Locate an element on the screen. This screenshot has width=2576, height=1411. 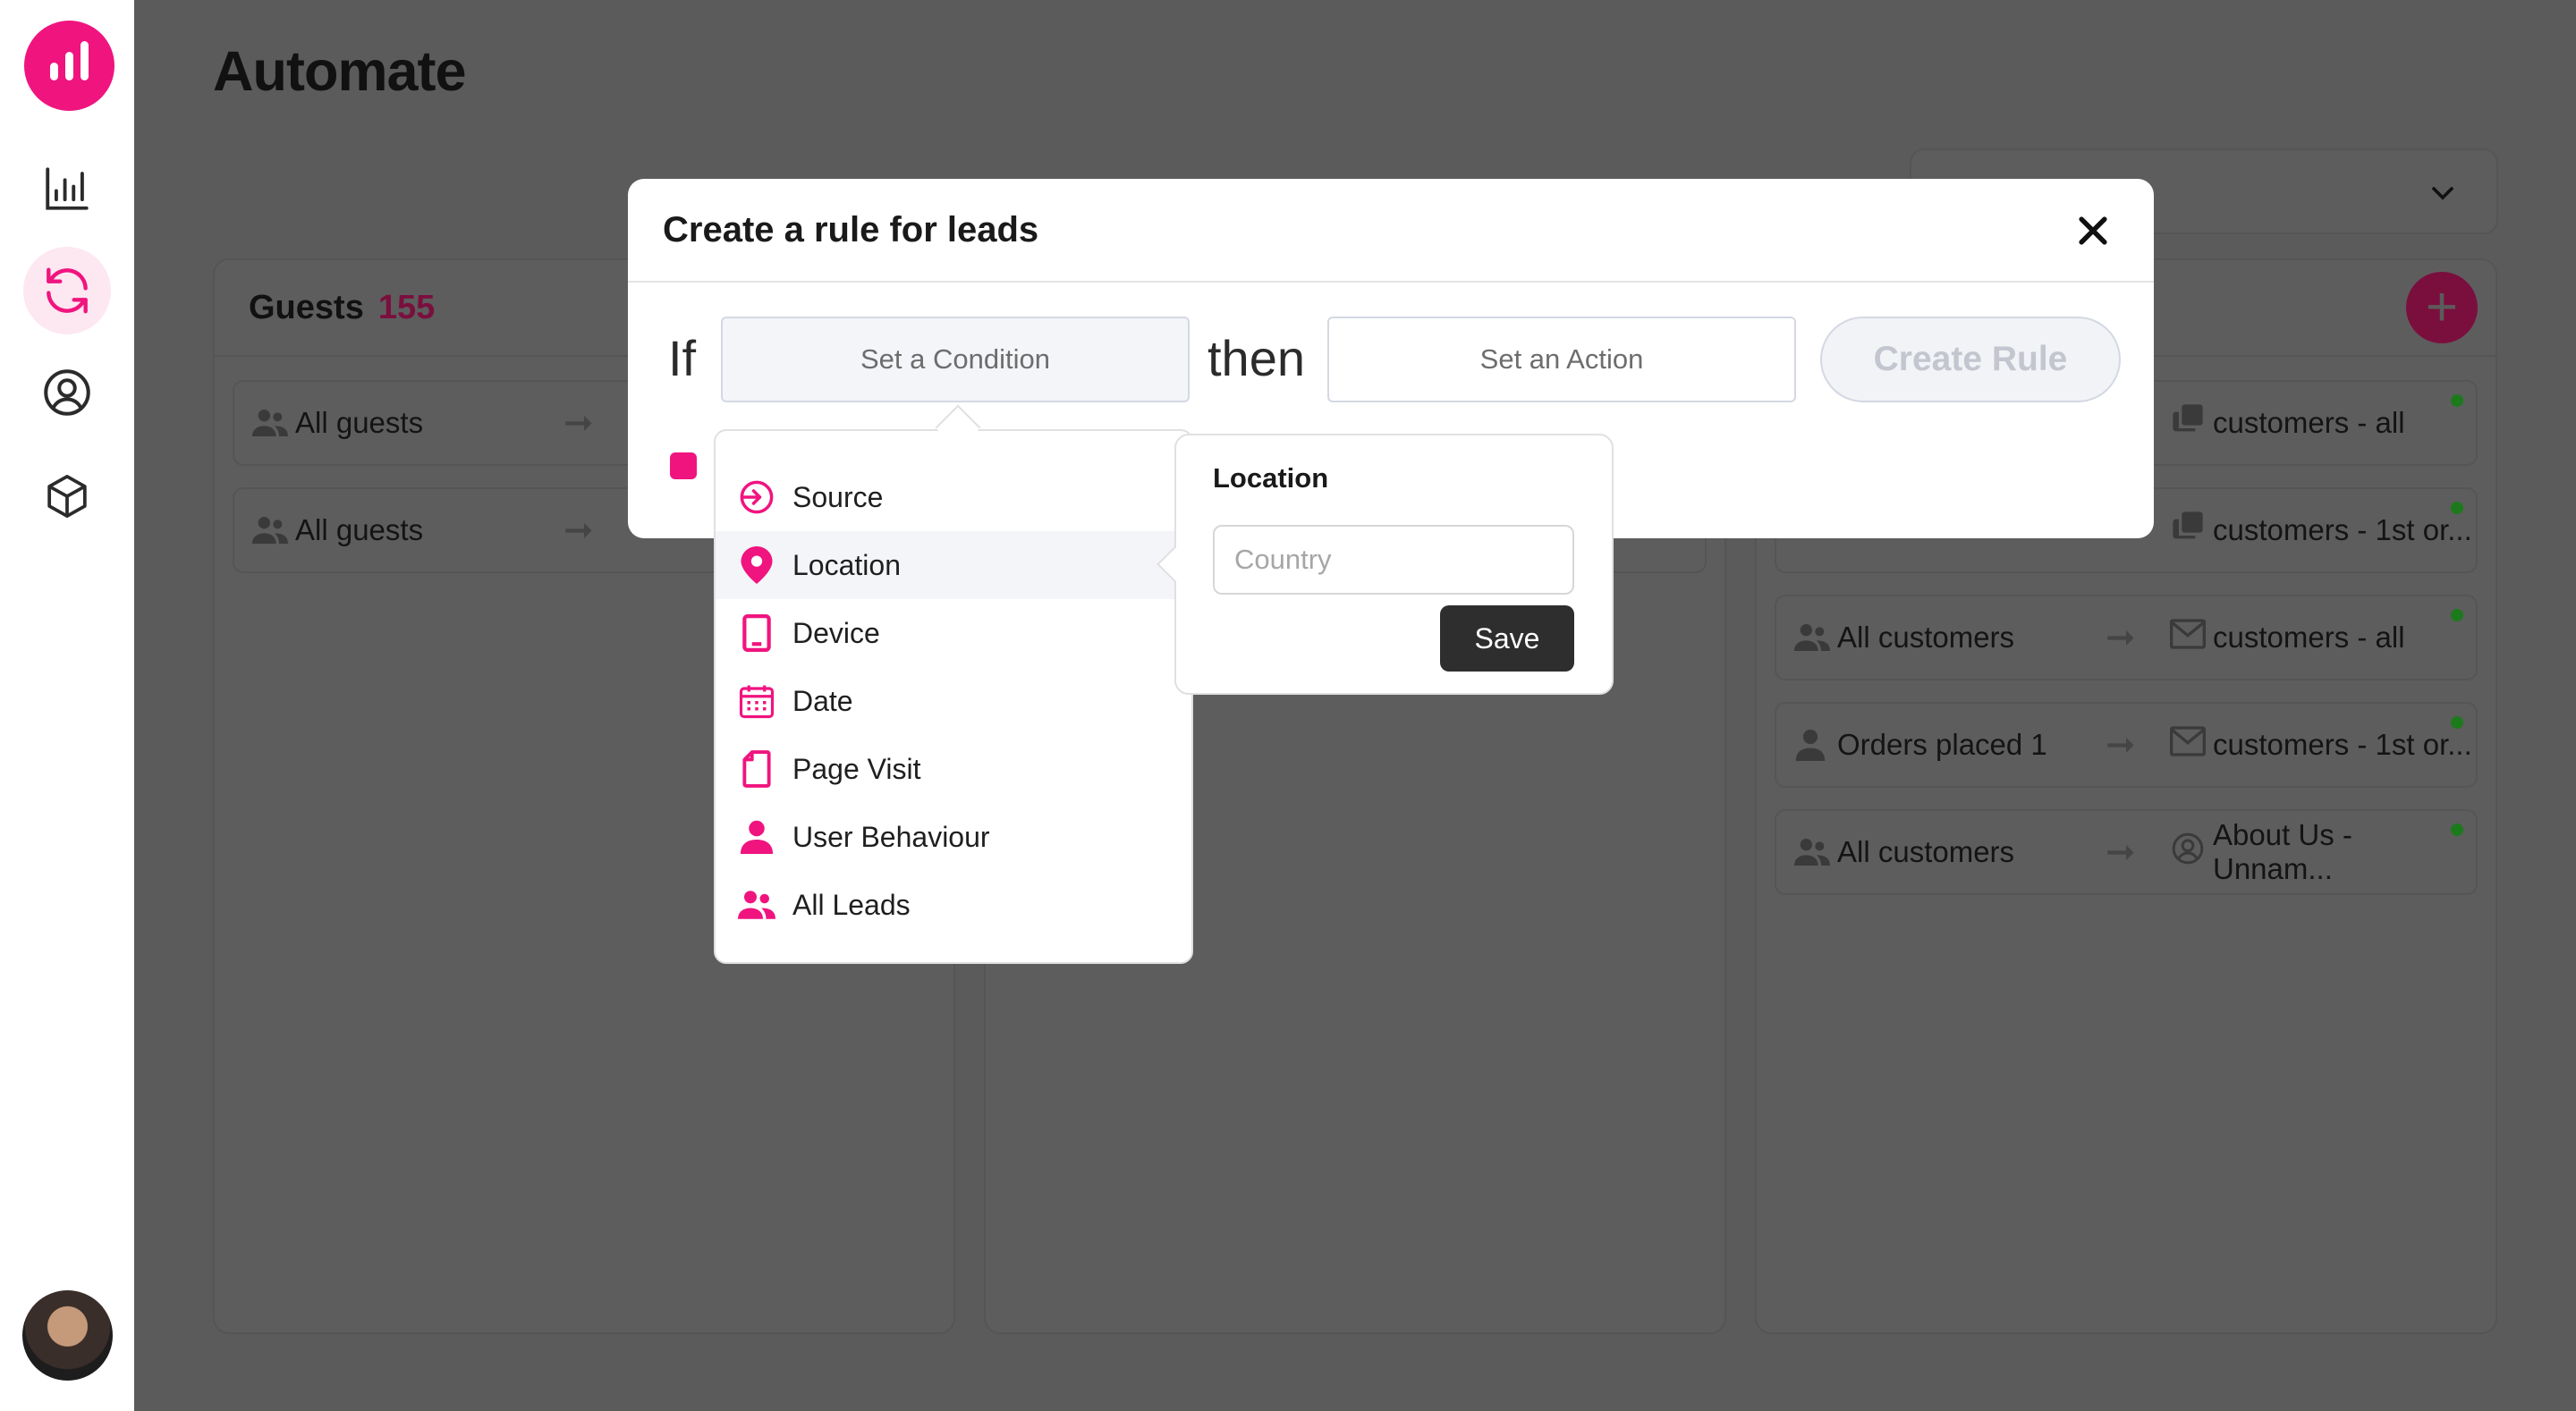
page-title: Automate is located at coordinates (340, 71).